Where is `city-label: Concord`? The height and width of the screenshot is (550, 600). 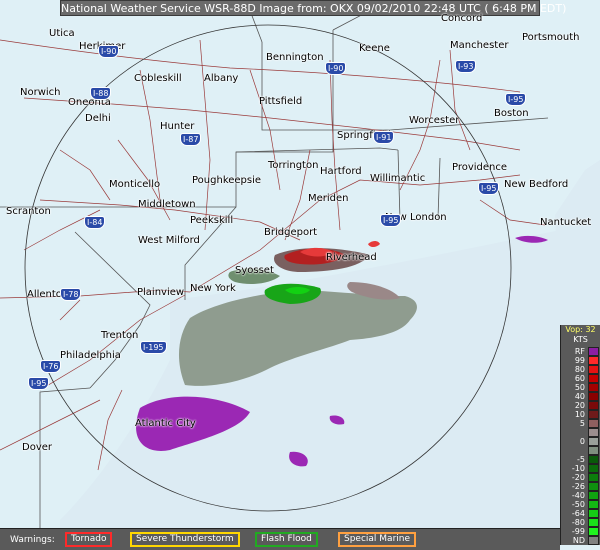 city-label: Concord is located at coordinates (462, 18).